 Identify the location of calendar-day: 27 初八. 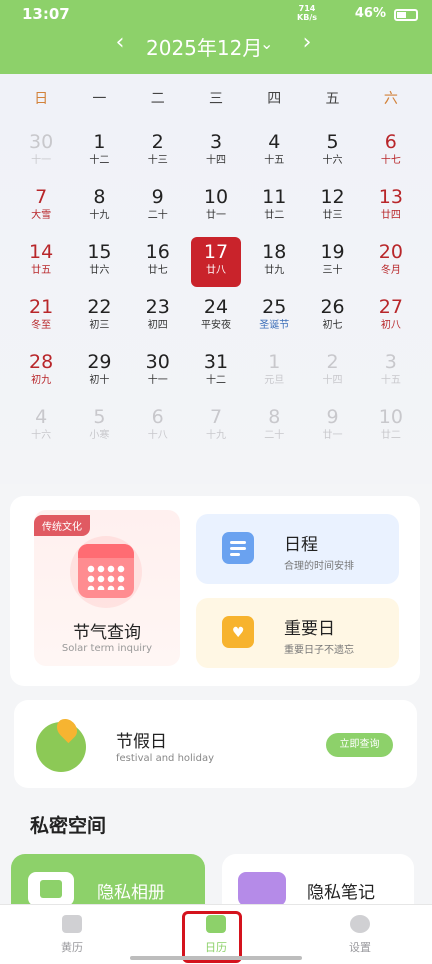
(391, 320).